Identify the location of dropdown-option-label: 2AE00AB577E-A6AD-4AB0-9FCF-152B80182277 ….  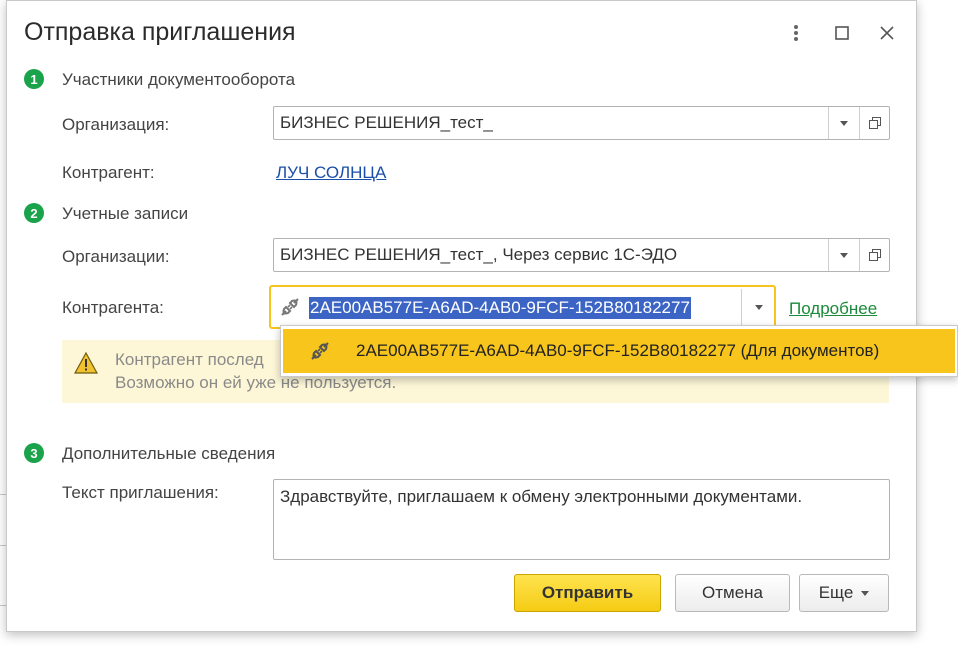
(618, 350).